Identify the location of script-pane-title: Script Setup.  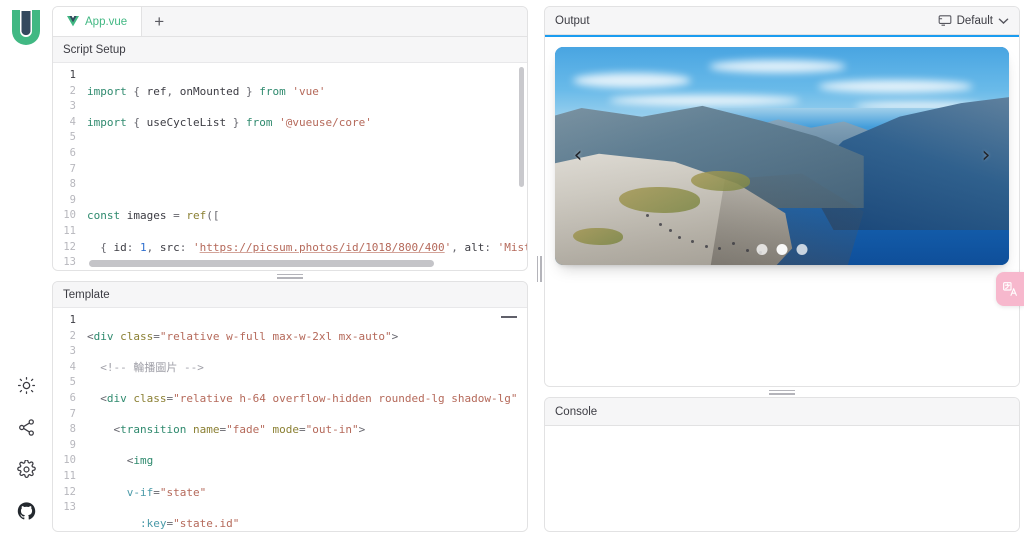
(94, 49).